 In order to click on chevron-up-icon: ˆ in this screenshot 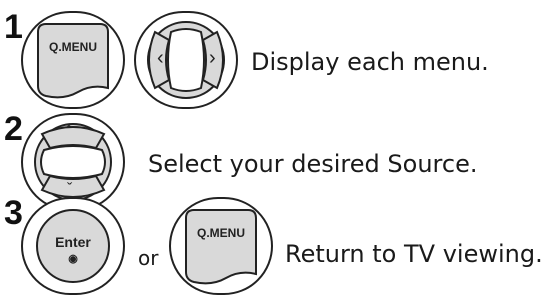, I will do `click(69, 133)`.